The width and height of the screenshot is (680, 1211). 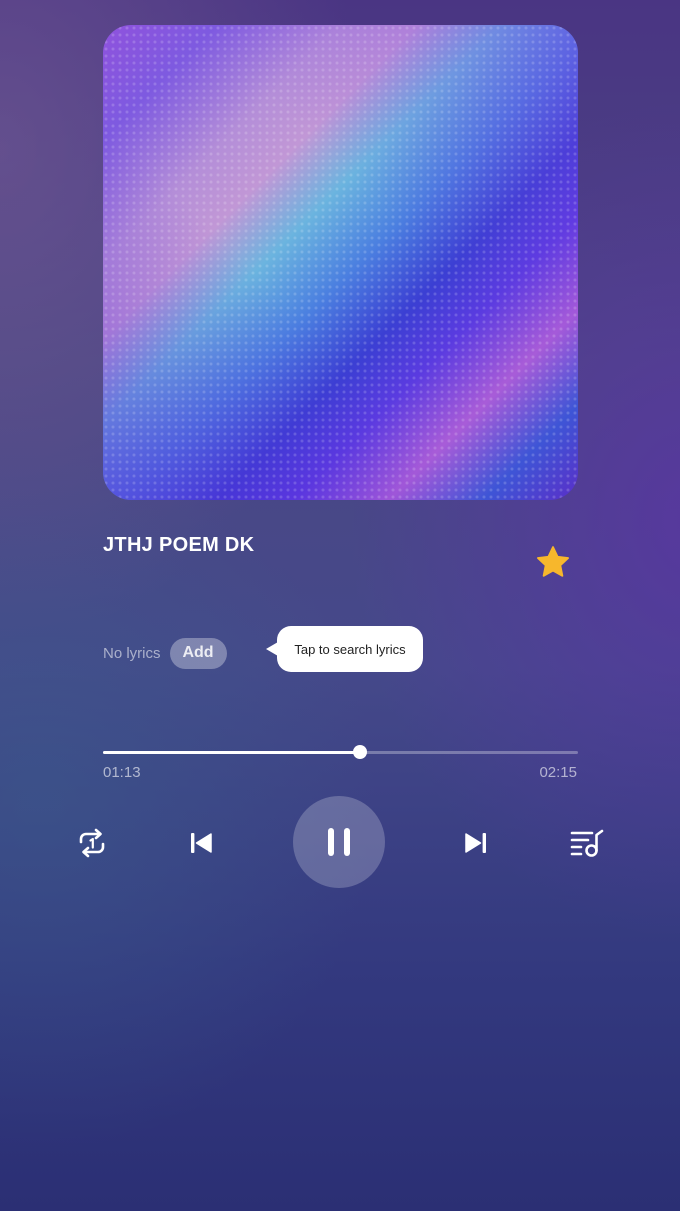 What do you see at coordinates (132, 653) in the screenshot?
I see `no-lyrics-label: No lyrics` at bounding box center [132, 653].